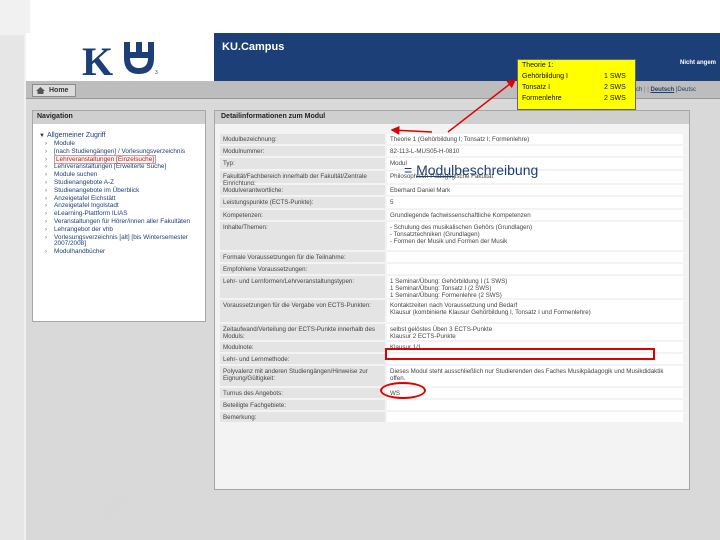  I want to click on detail-row-label: Turnus des Angebots:, so click(302, 393).